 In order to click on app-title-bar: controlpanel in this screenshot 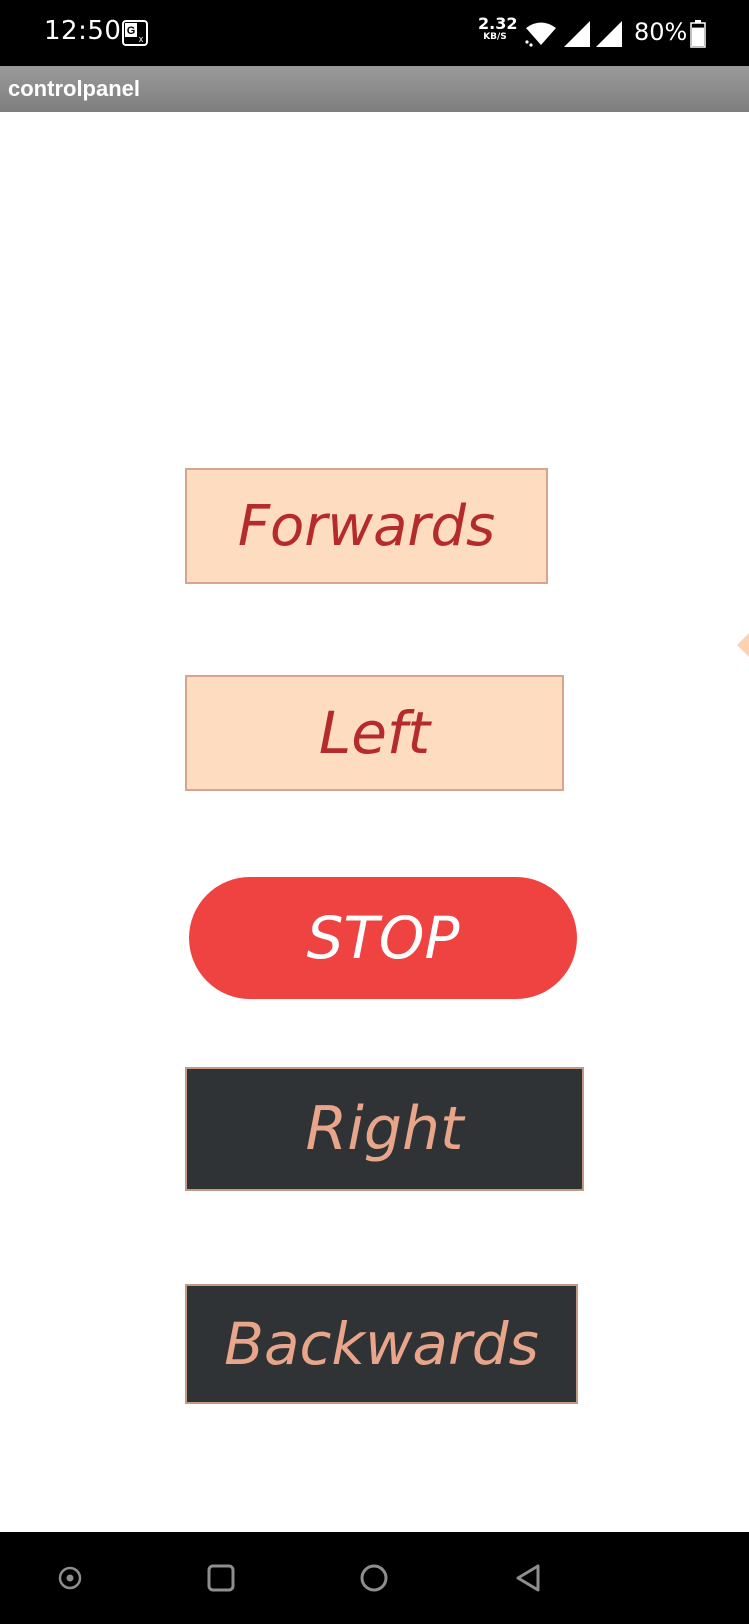, I will do `click(374, 89)`.